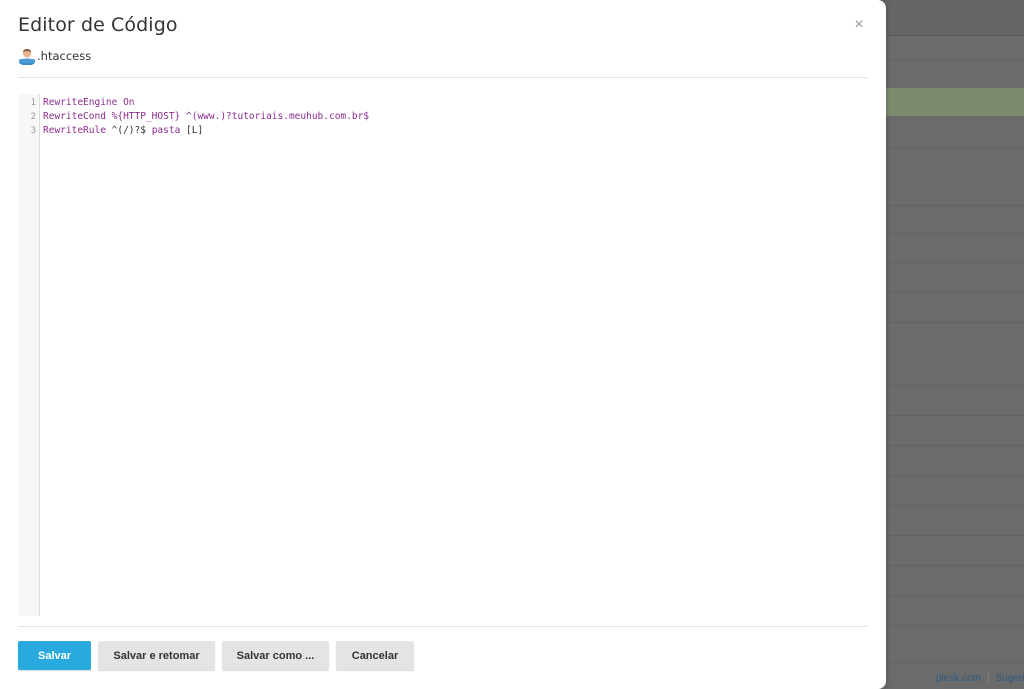  Describe the element at coordinates (27, 56) in the screenshot. I see `user-icon` at that location.